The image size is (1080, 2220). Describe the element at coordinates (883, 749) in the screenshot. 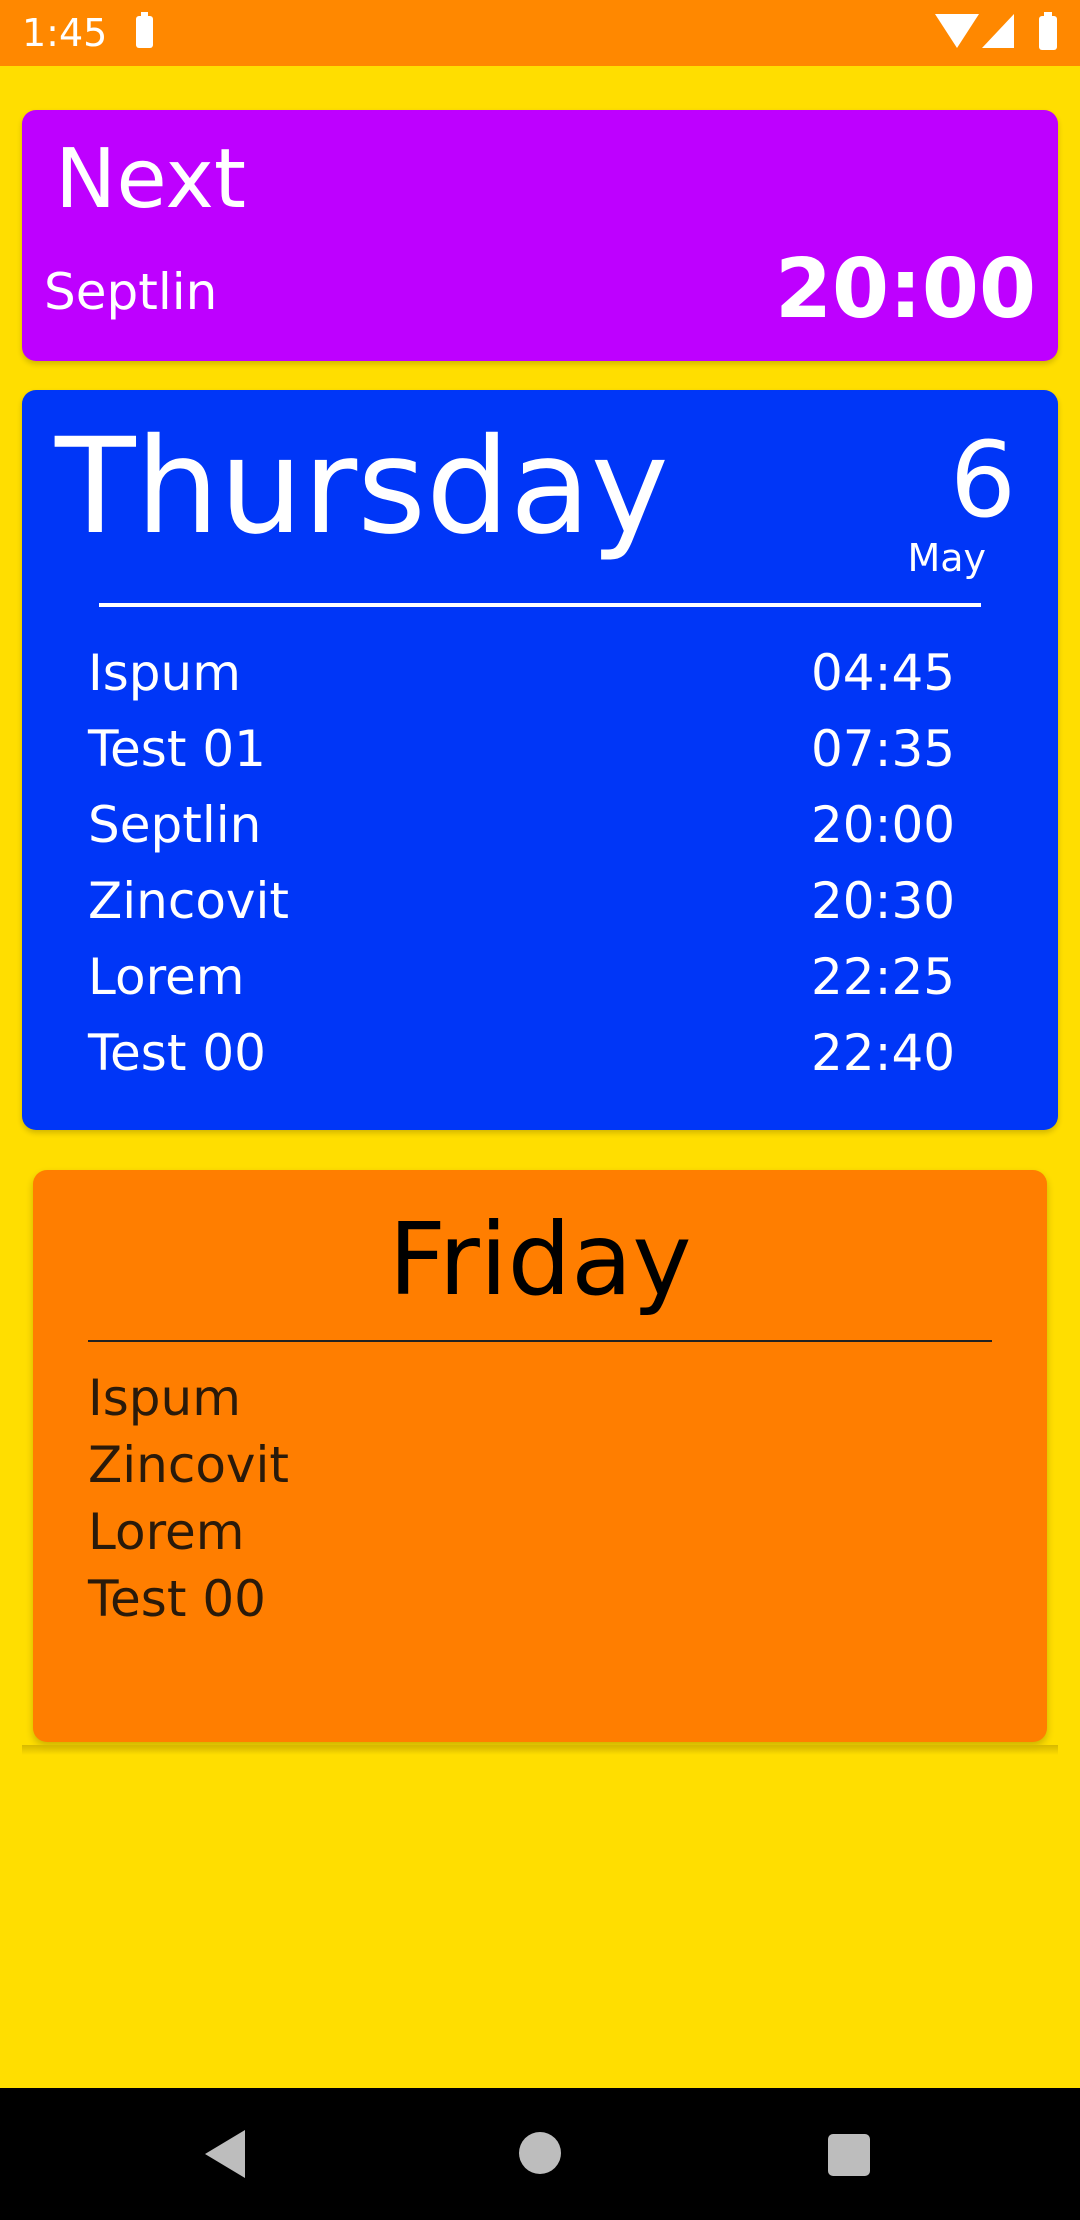

I see `medicine-time: 07:35` at that location.